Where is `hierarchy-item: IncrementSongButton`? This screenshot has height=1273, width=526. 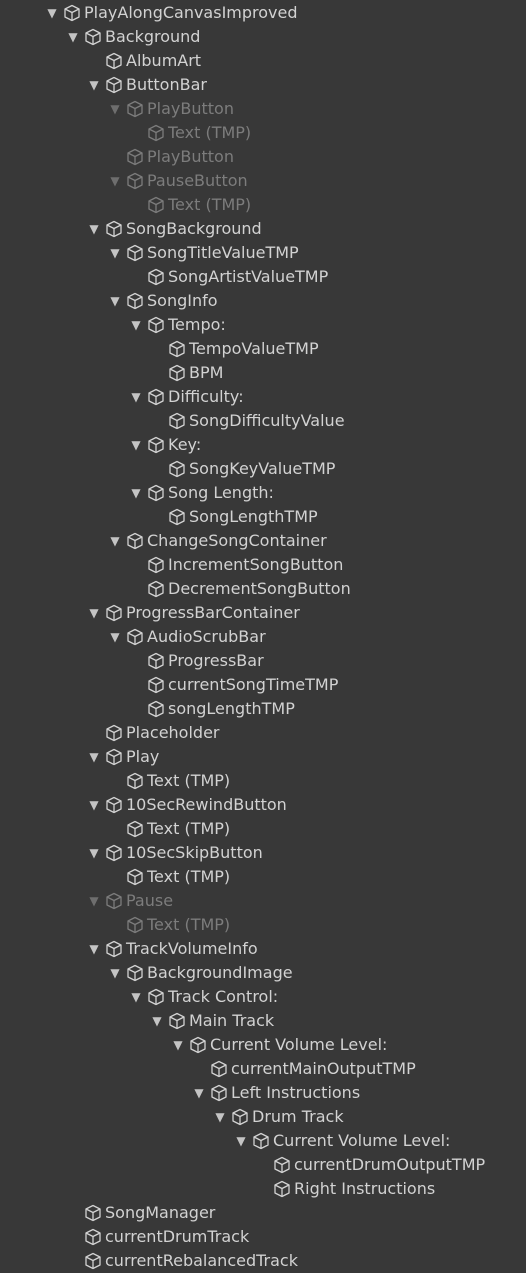
hierarchy-item: IncrementSongButton is located at coordinates (263, 565).